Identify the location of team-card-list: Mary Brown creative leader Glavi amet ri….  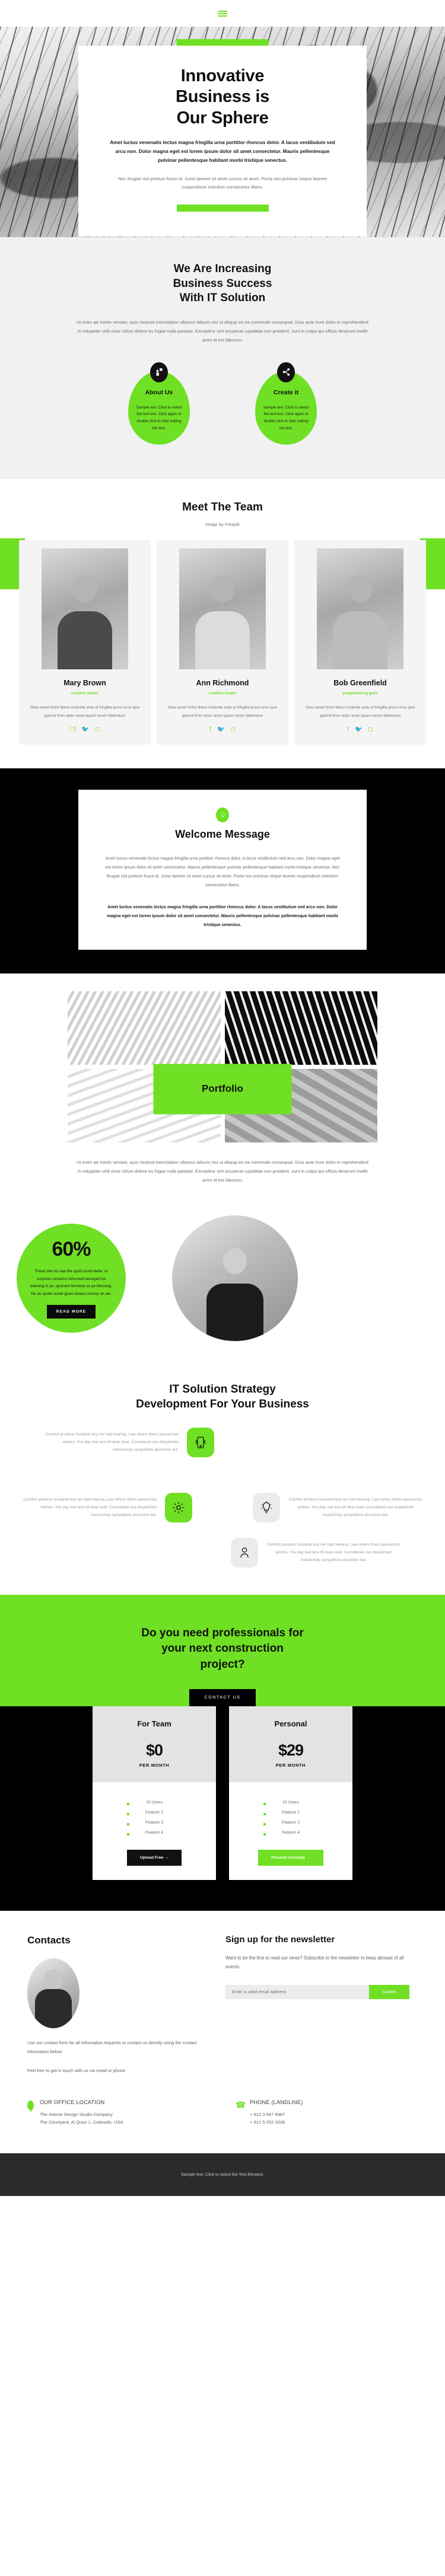
(223, 642).